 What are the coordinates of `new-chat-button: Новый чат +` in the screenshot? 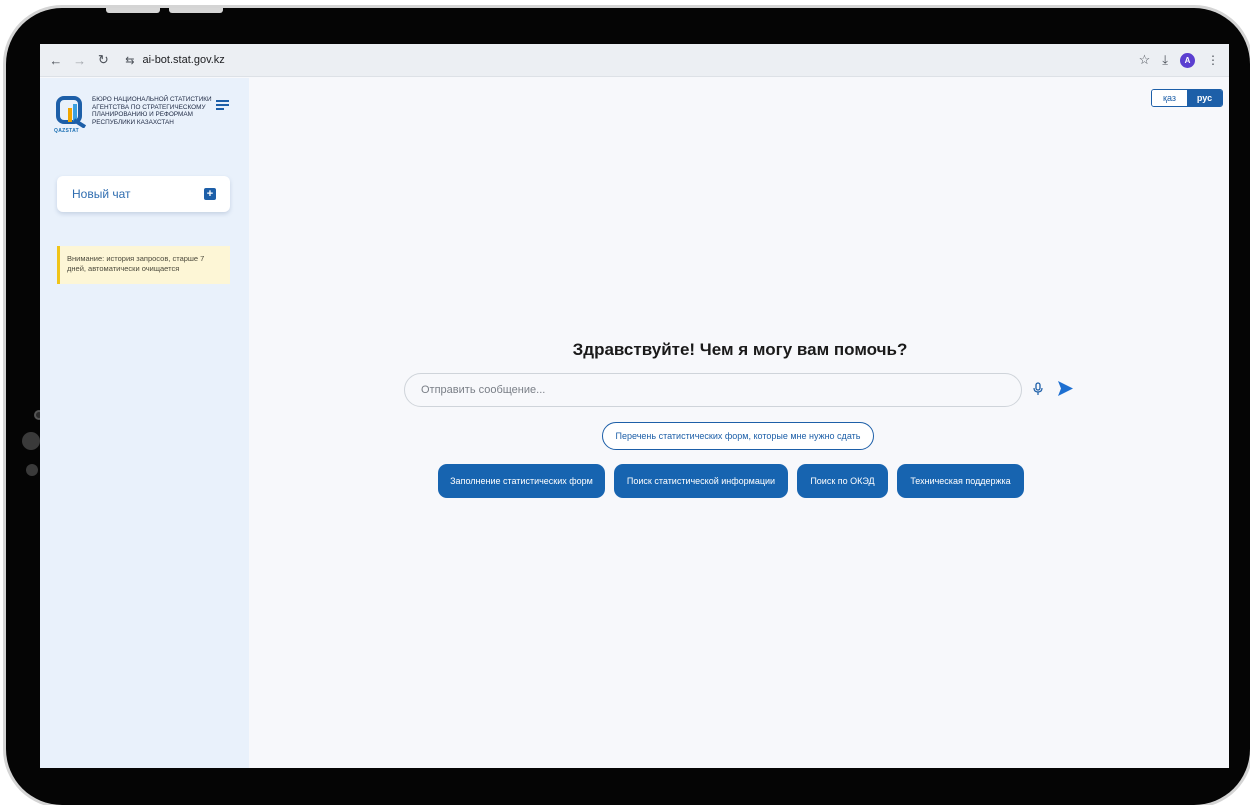 It's located at (143, 194).